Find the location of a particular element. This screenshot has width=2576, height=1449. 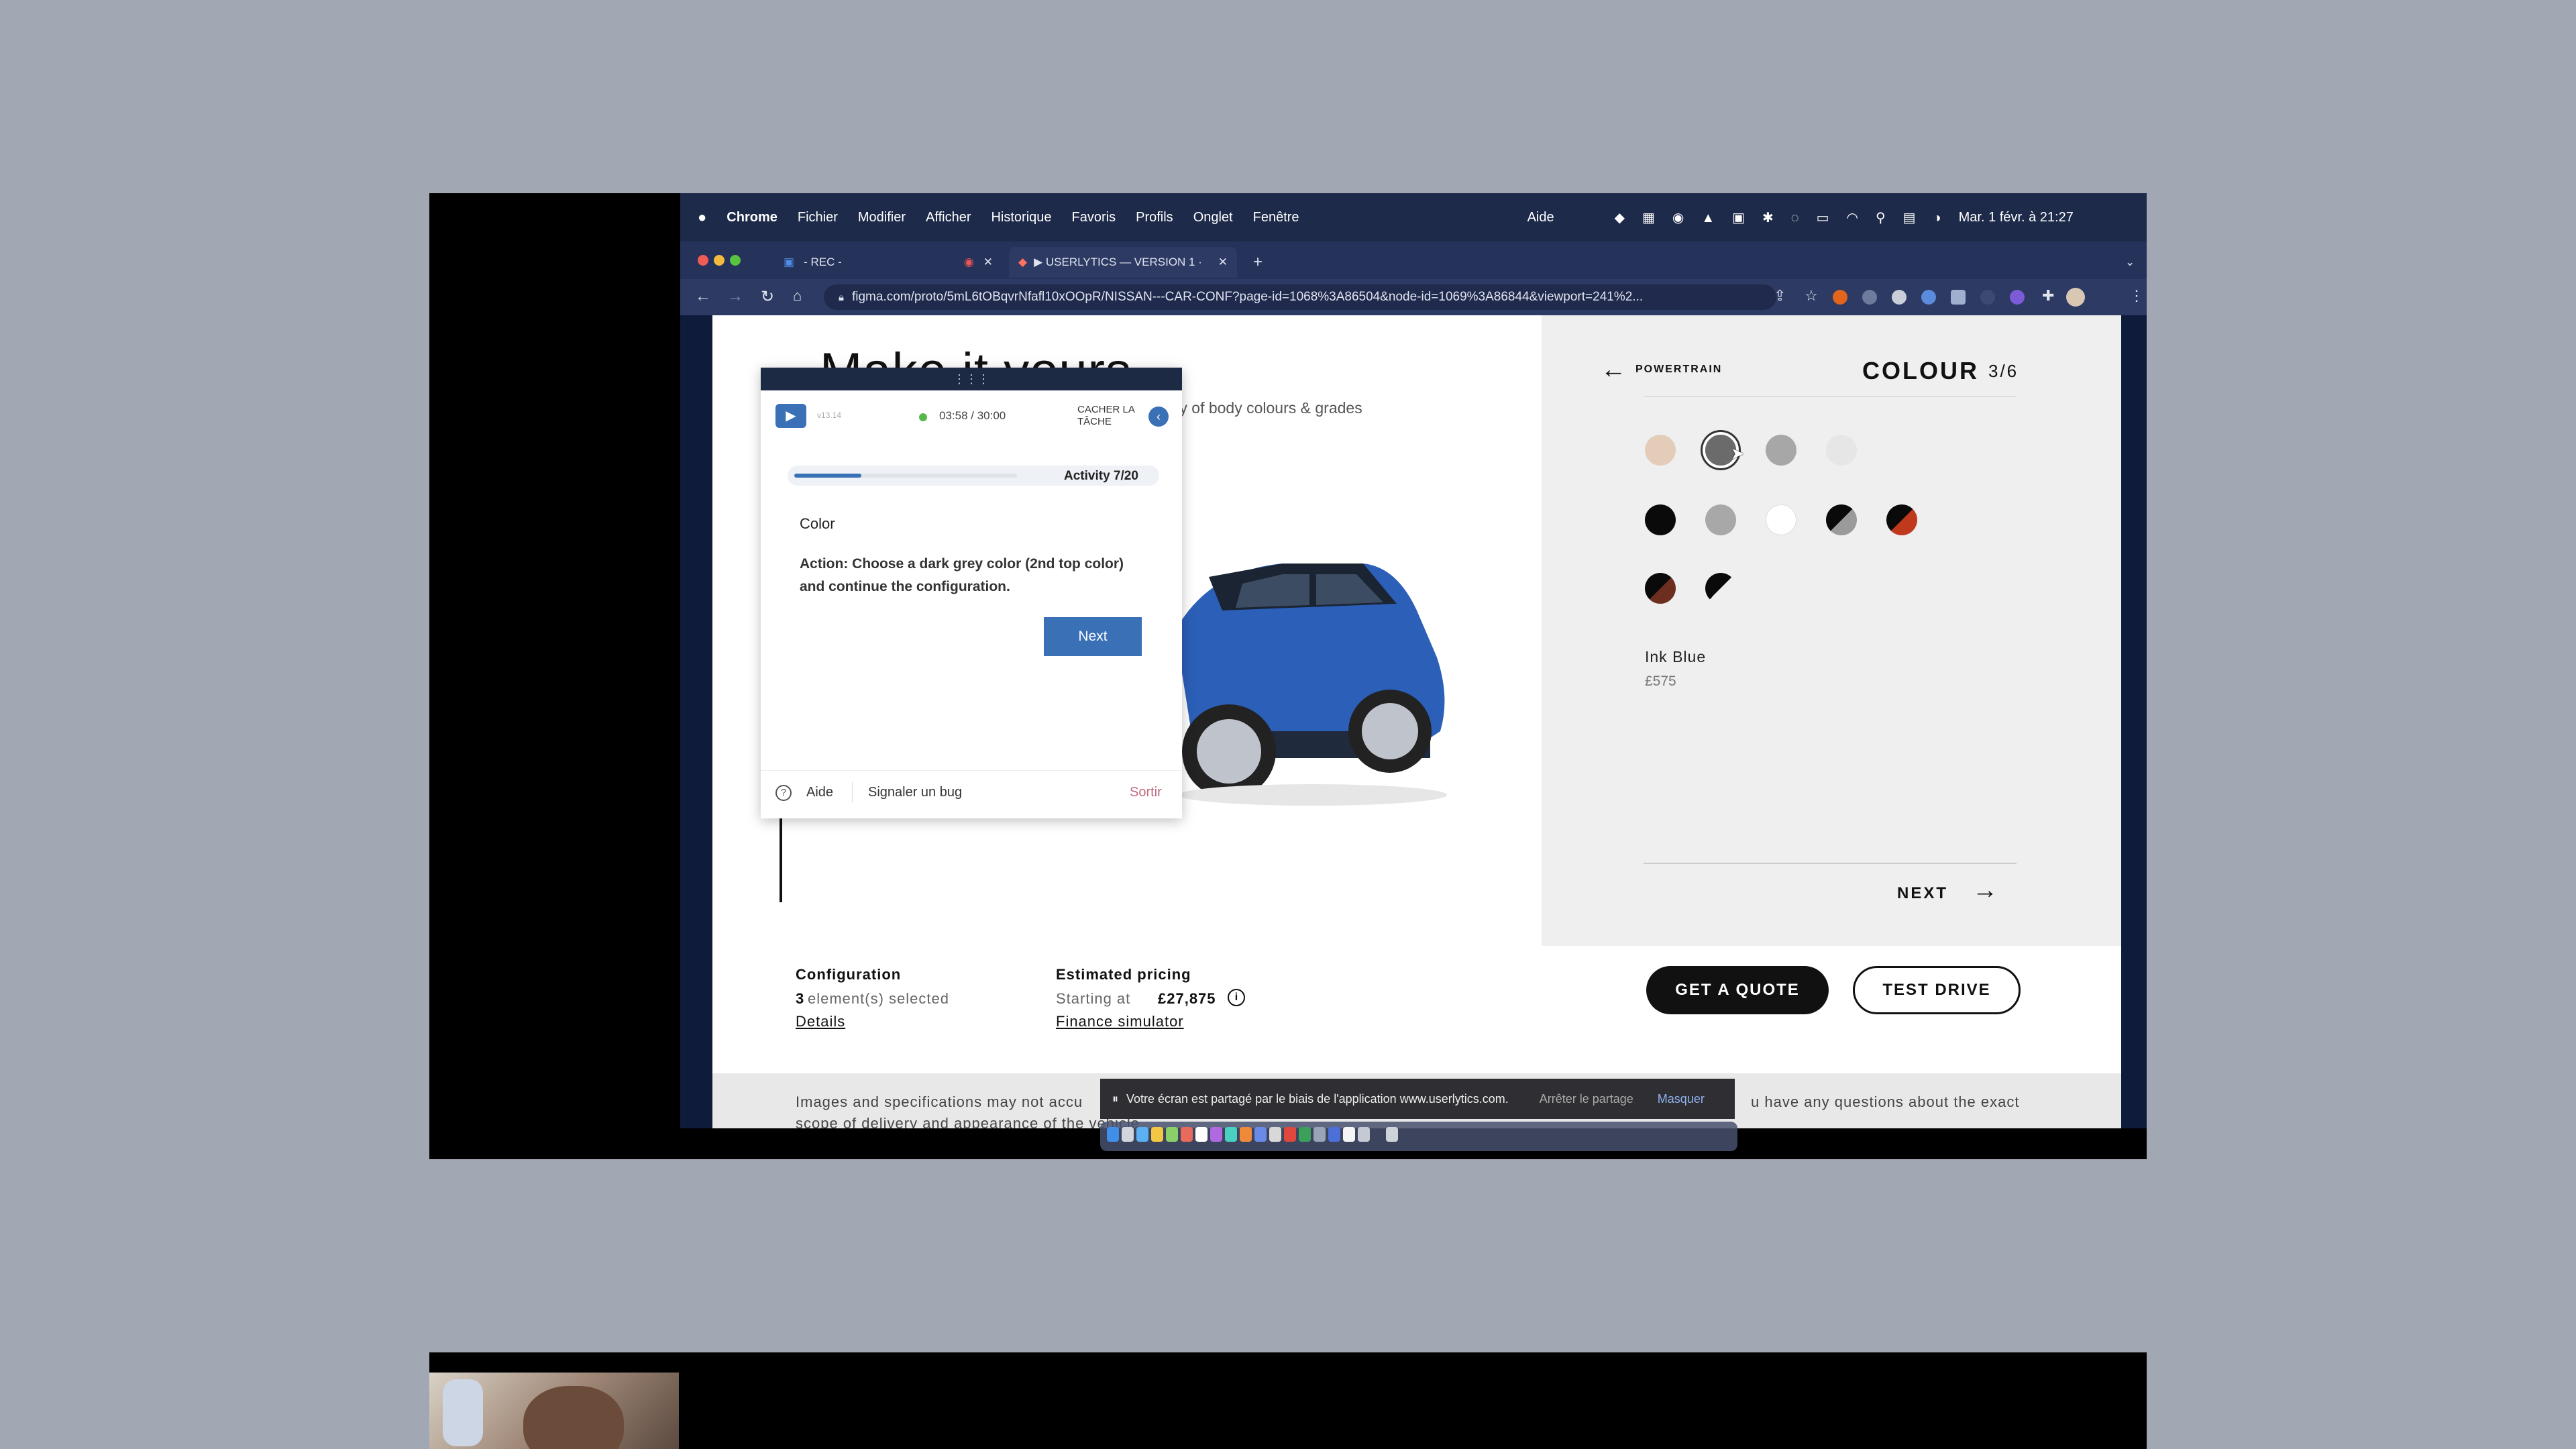

menu-fenetre: Fenêtre is located at coordinates (1276, 217).